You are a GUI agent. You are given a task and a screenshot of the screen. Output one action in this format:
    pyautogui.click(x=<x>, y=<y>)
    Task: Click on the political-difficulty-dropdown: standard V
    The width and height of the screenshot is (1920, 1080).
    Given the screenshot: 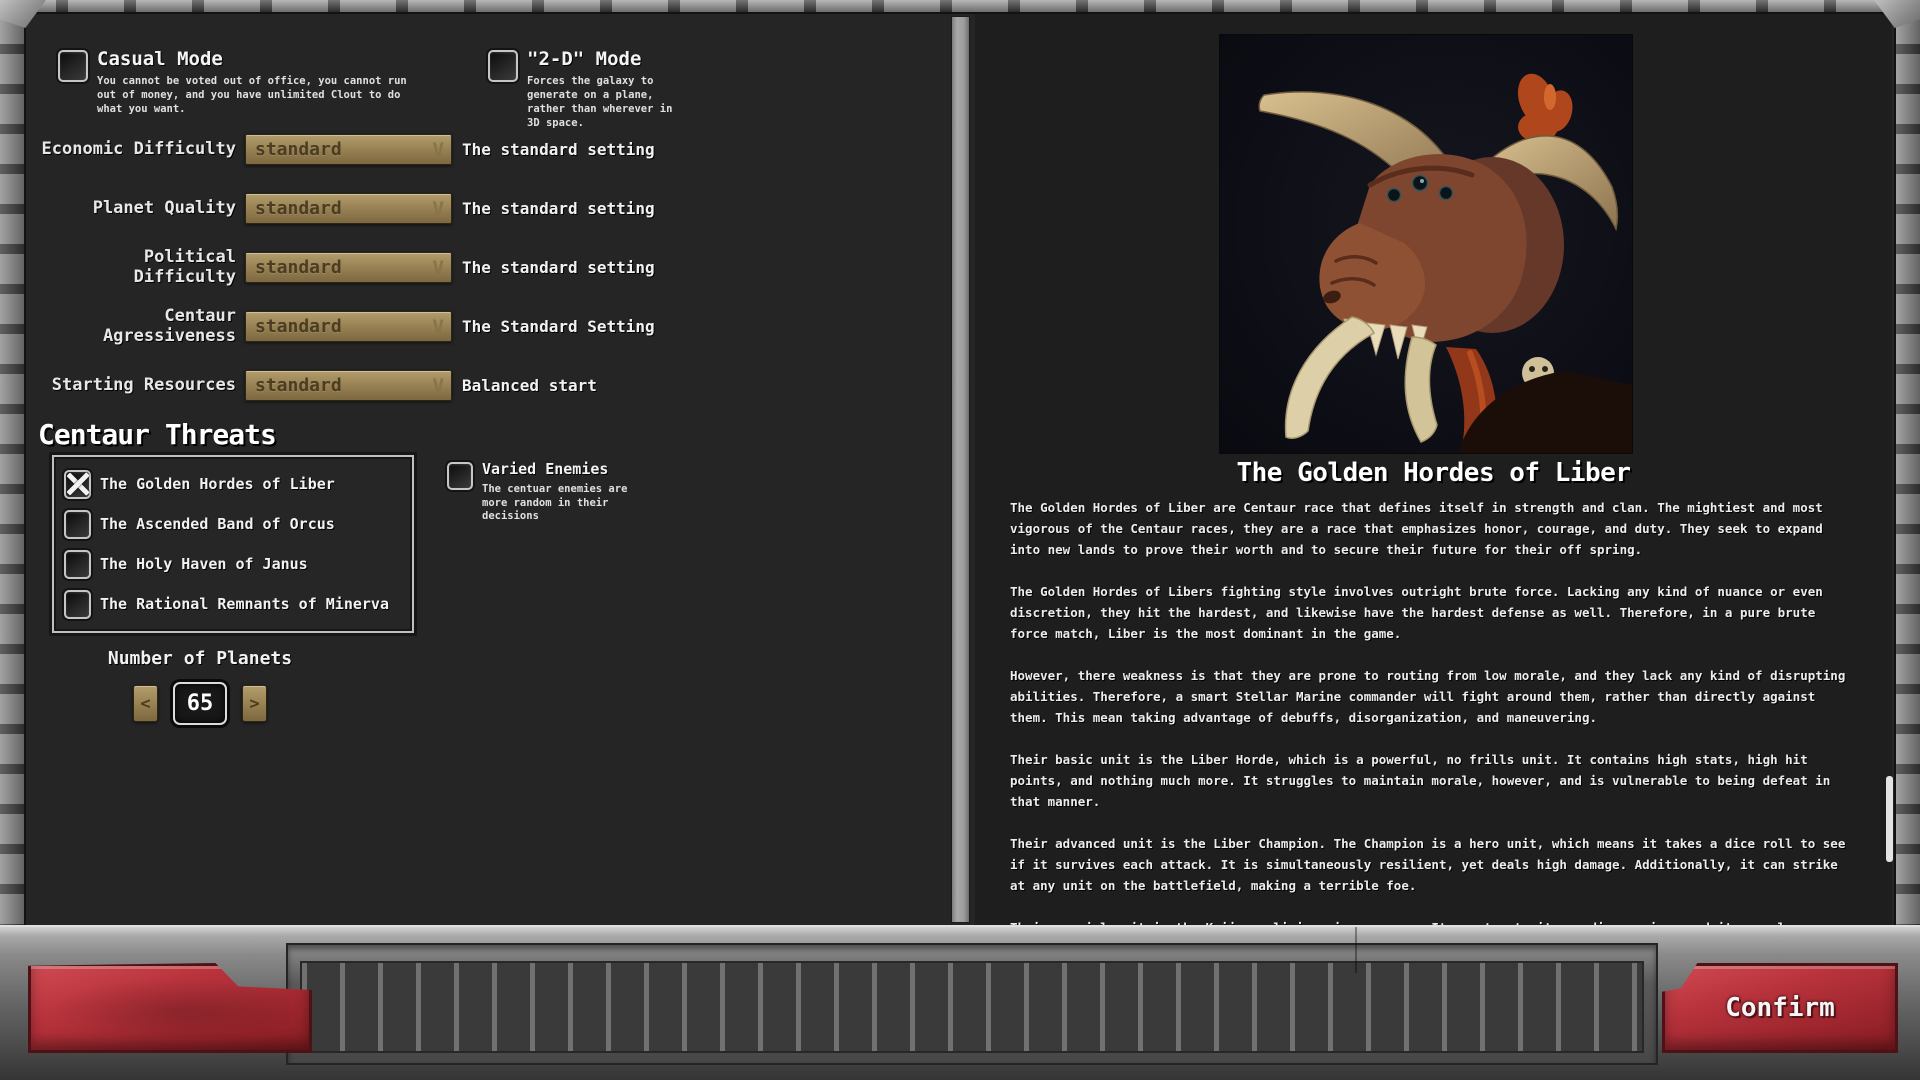 What is the action you would take?
    pyautogui.click(x=348, y=267)
    